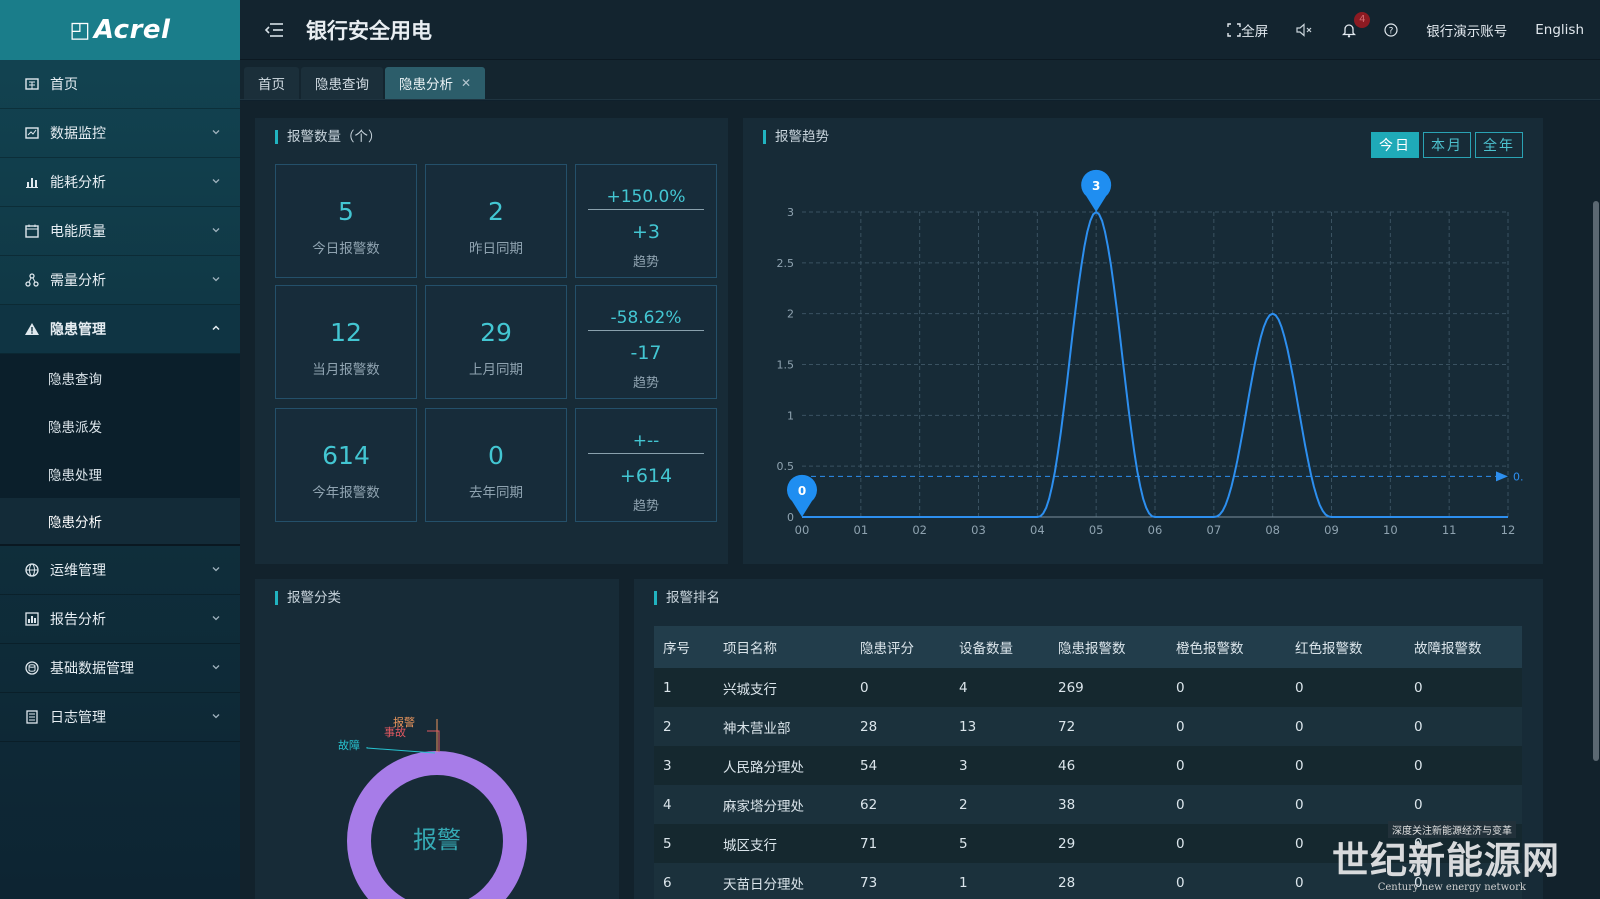 The height and width of the screenshot is (899, 1600). I want to click on x-tick-label: 05, so click(1096, 530).